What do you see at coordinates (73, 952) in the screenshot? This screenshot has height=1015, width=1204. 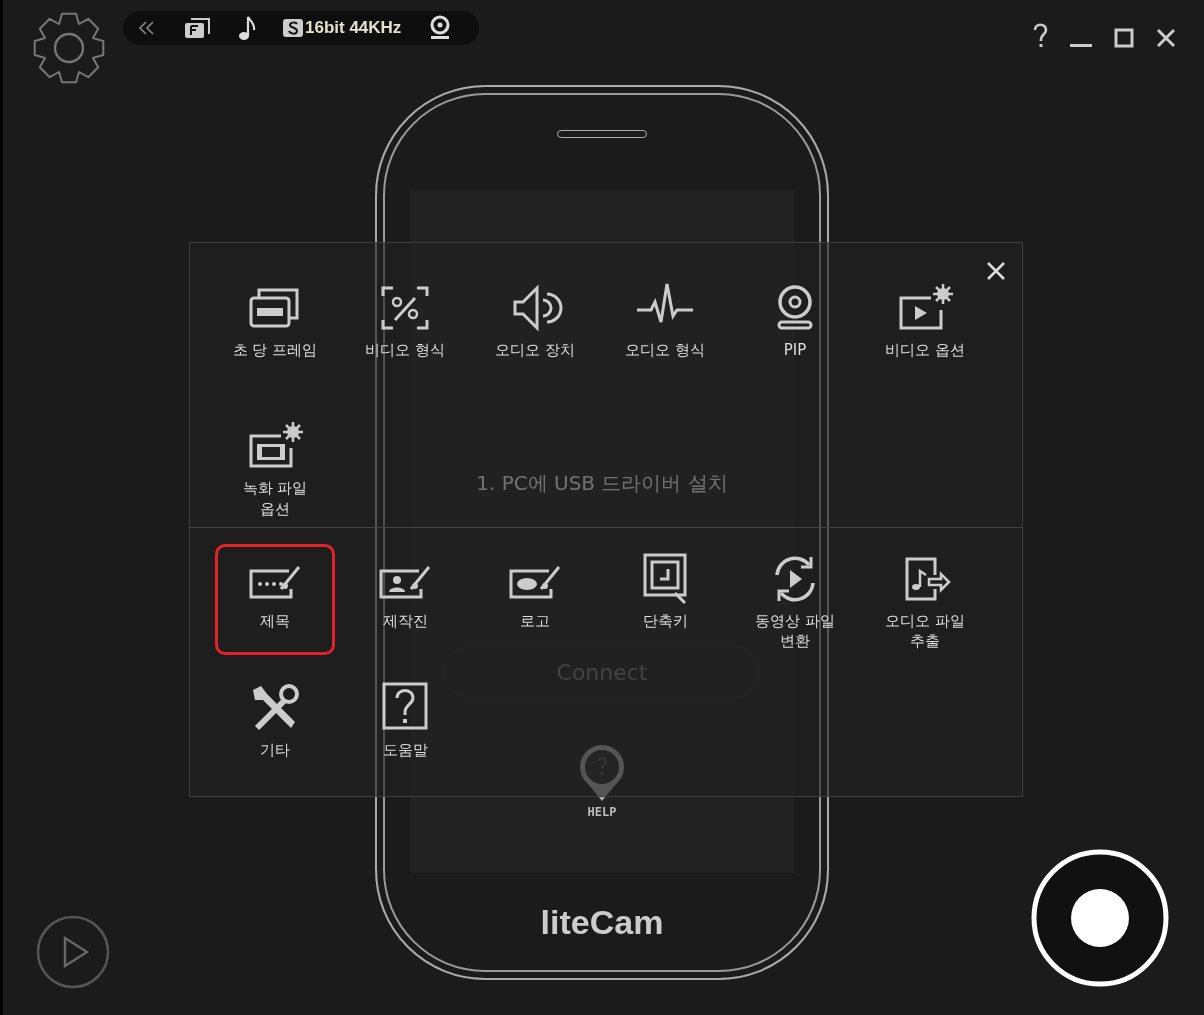 I see `play-icon` at bounding box center [73, 952].